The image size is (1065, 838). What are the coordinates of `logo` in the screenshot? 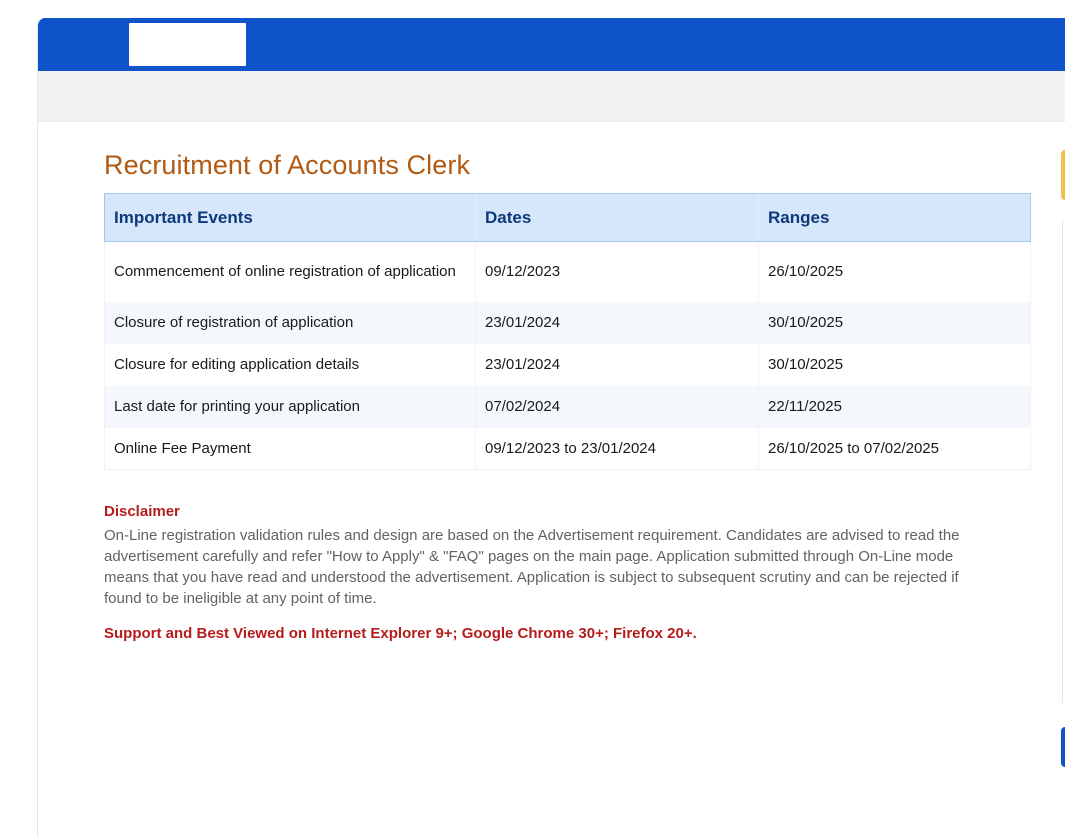 It's located at (187, 44).